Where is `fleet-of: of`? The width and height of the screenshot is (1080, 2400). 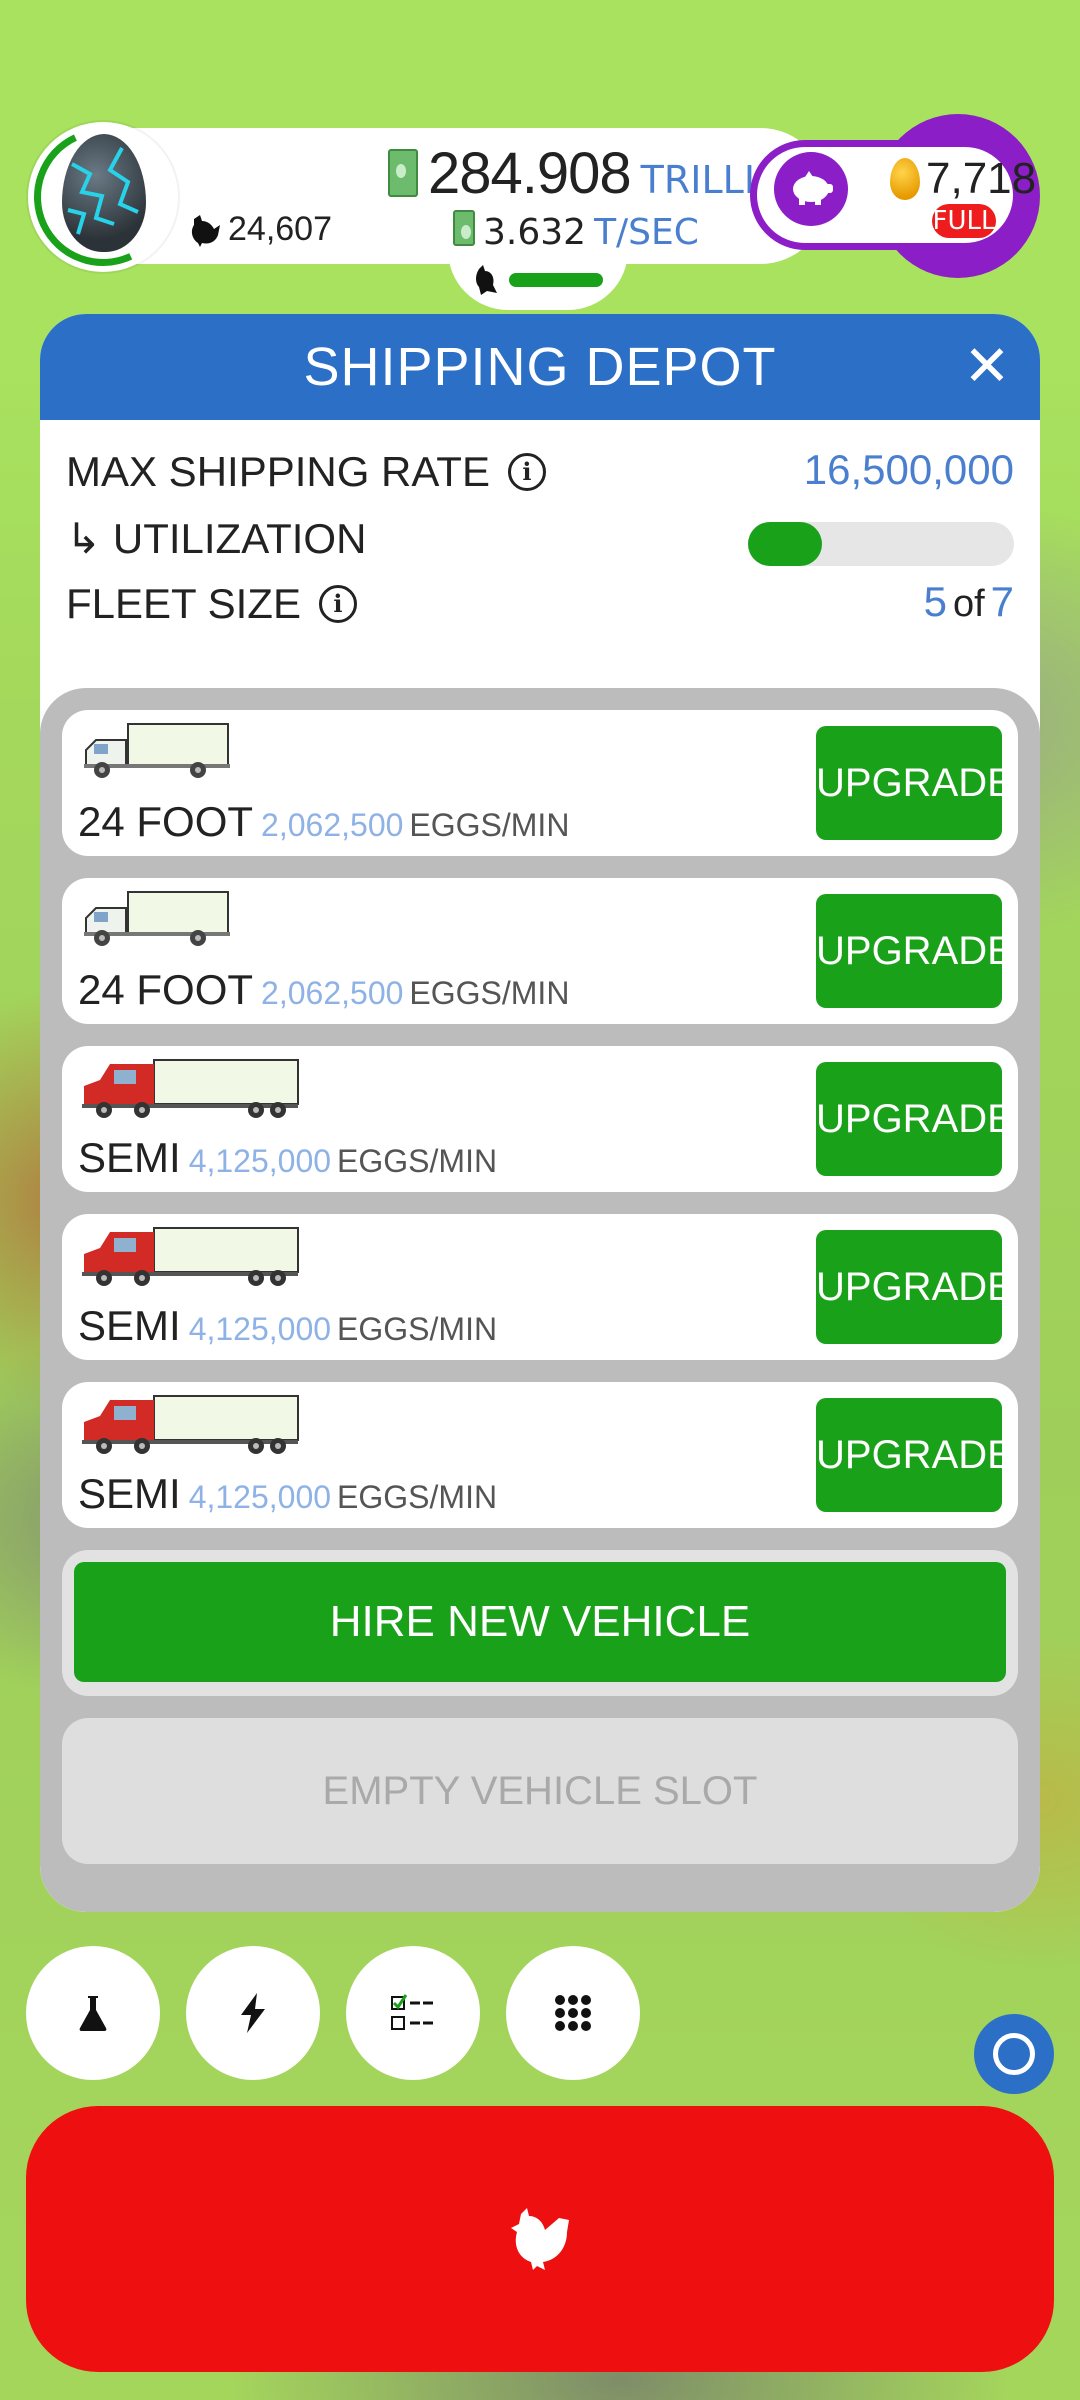
fleet-of: of is located at coordinates (968, 604).